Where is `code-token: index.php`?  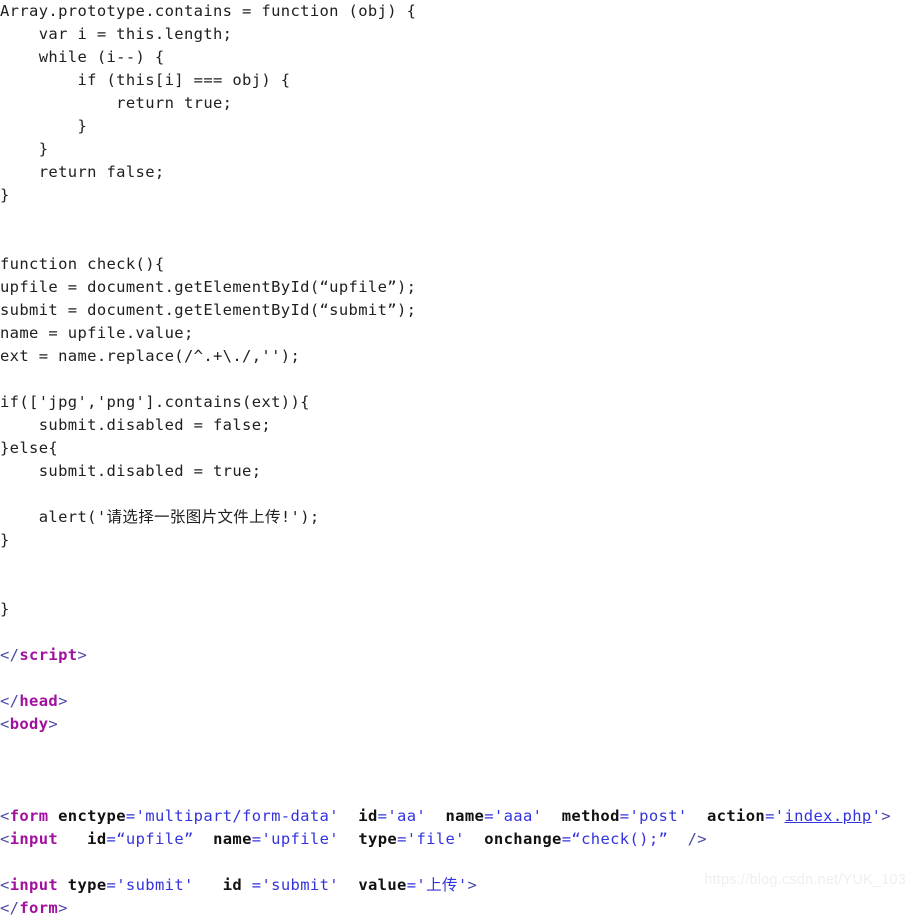 code-token: index.php is located at coordinates (828, 816).